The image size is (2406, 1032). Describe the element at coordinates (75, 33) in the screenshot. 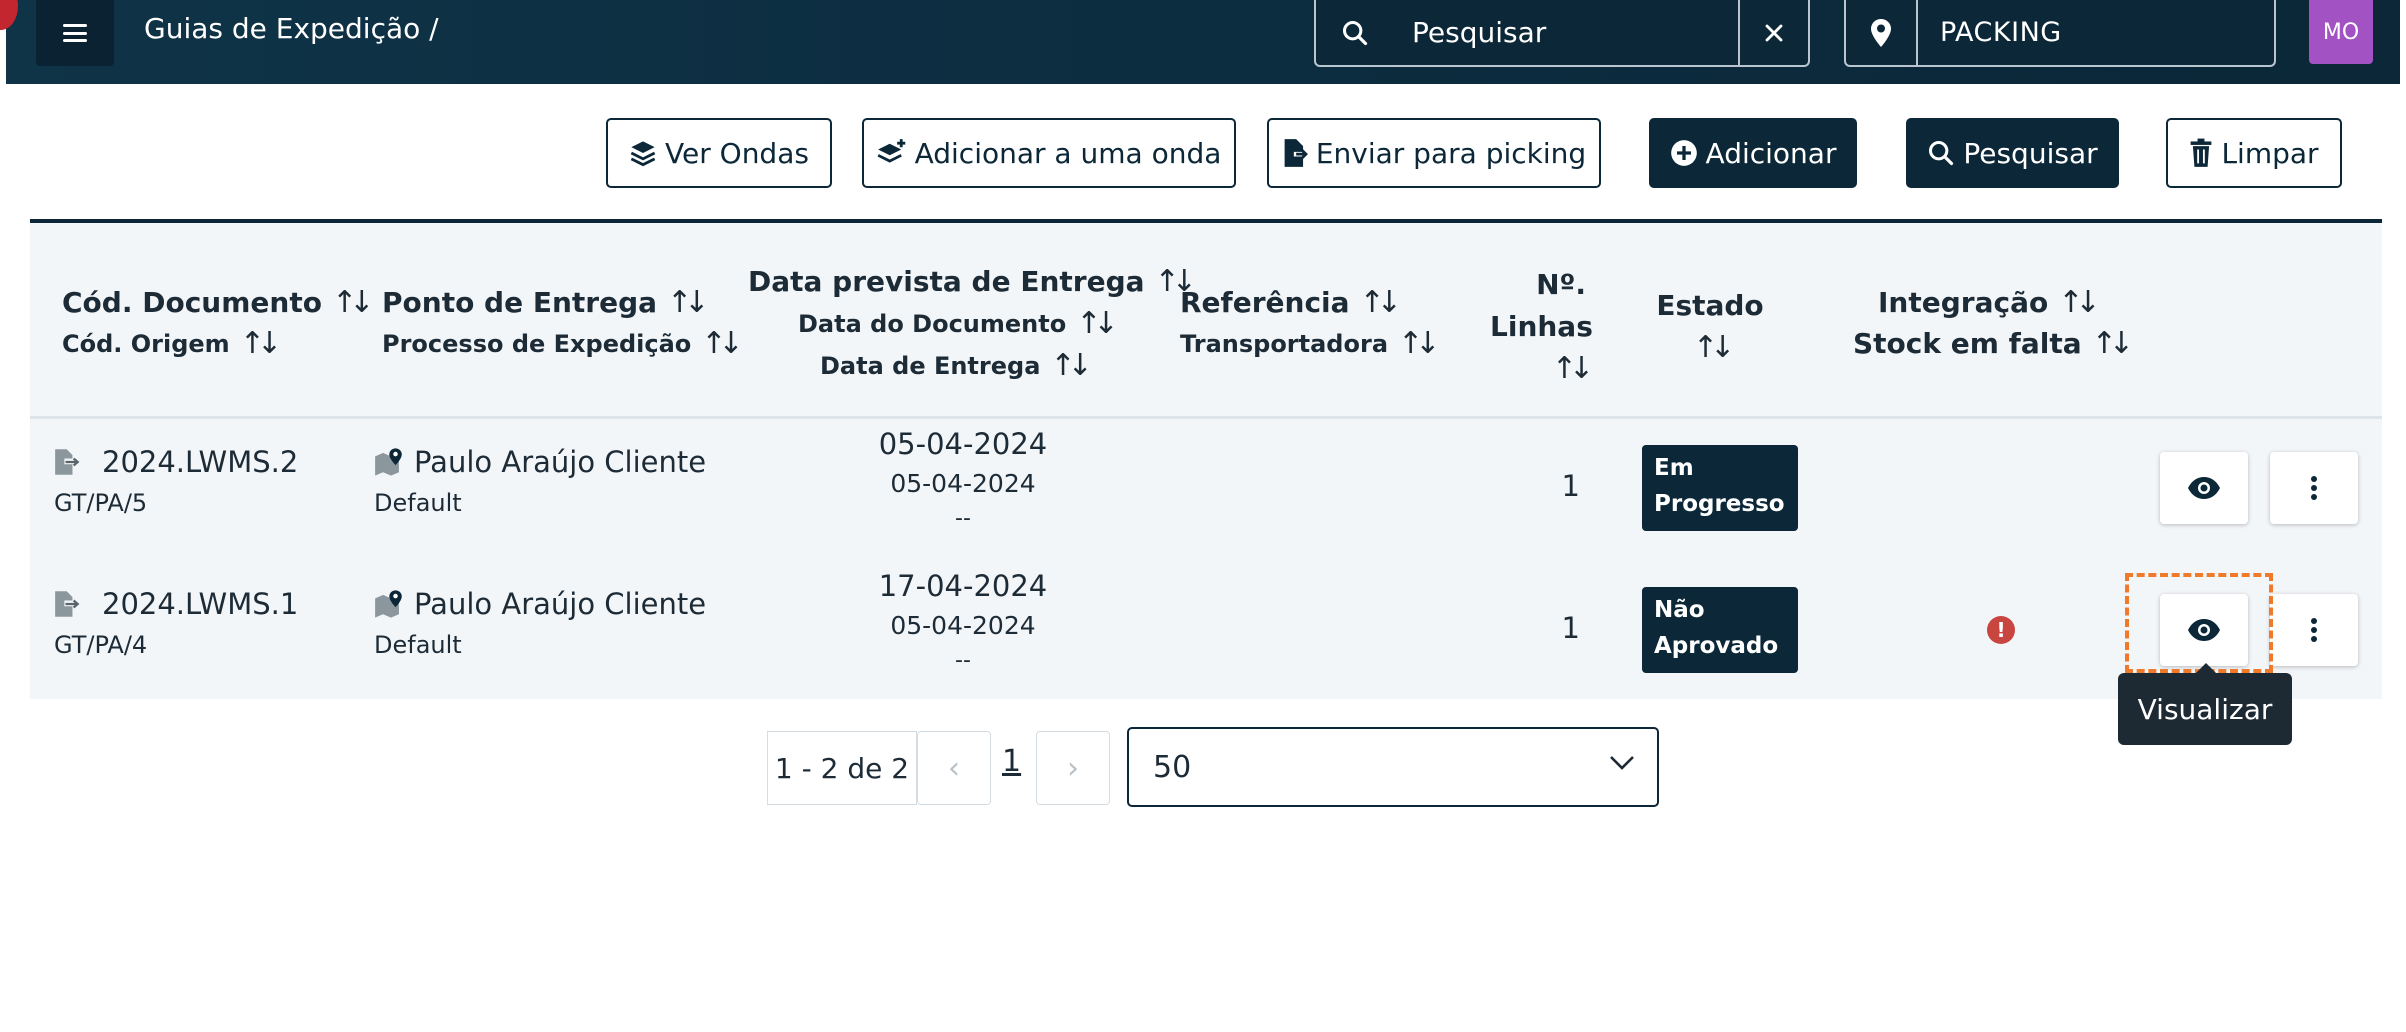

I see `menu-button` at that location.